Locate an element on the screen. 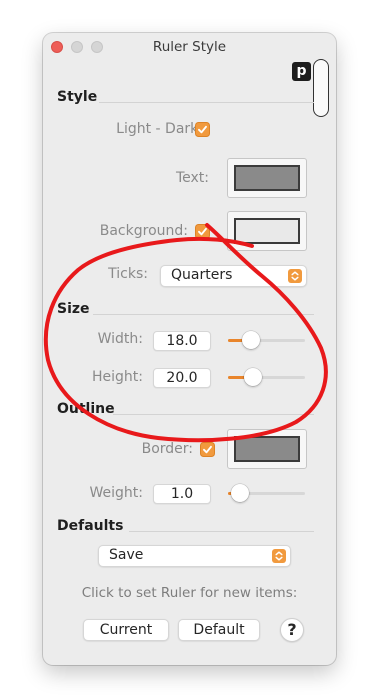  border-color-well is located at coordinates (267, 449).